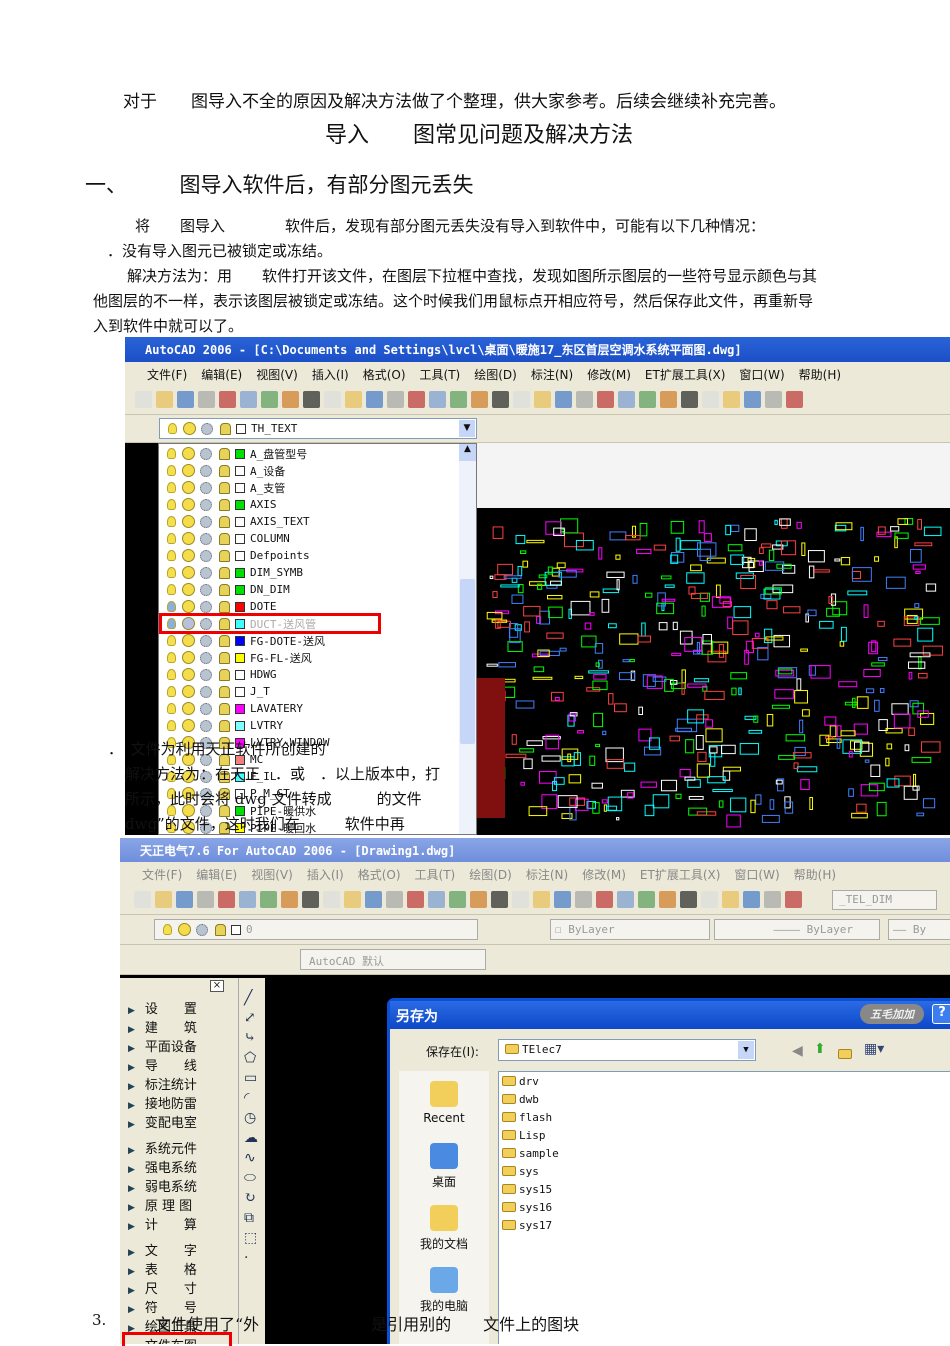 The width and height of the screenshot is (950, 1346). What do you see at coordinates (467, 639) in the screenshot?
I see `scrollbar: ▲` at bounding box center [467, 639].